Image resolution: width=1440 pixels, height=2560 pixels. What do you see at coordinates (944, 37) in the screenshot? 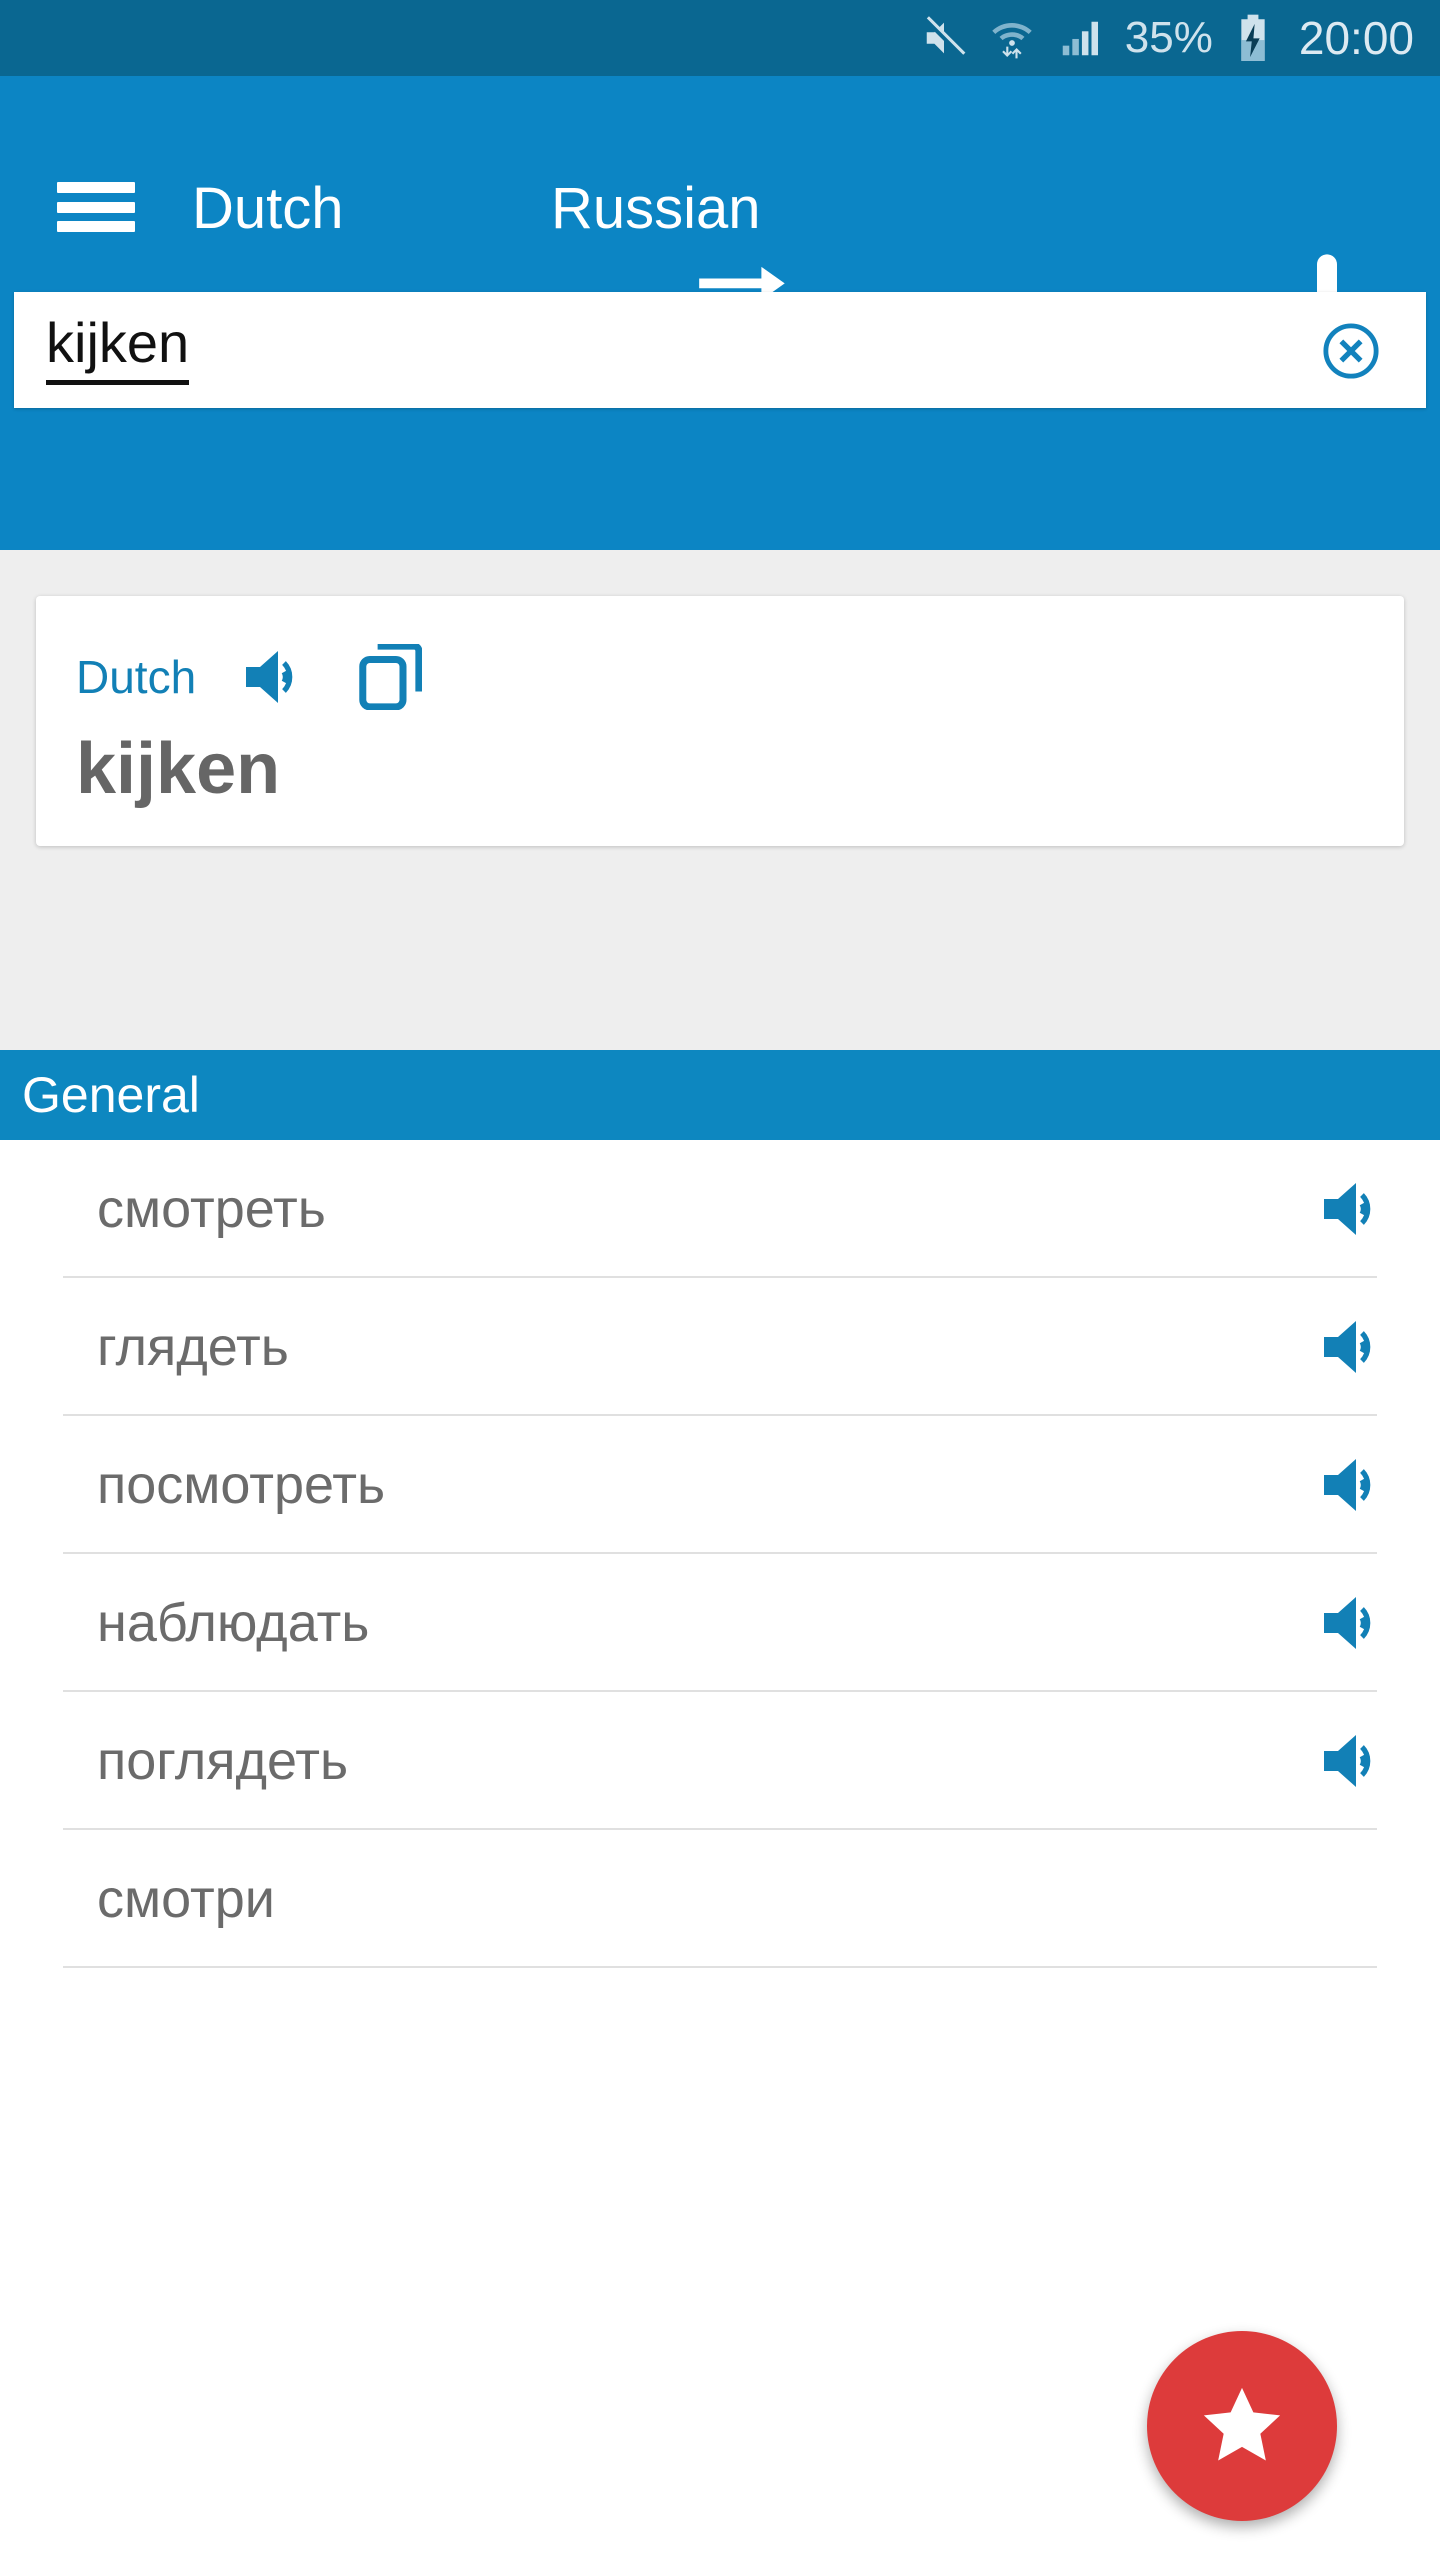
I see `mute-icon` at bounding box center [944, 37].